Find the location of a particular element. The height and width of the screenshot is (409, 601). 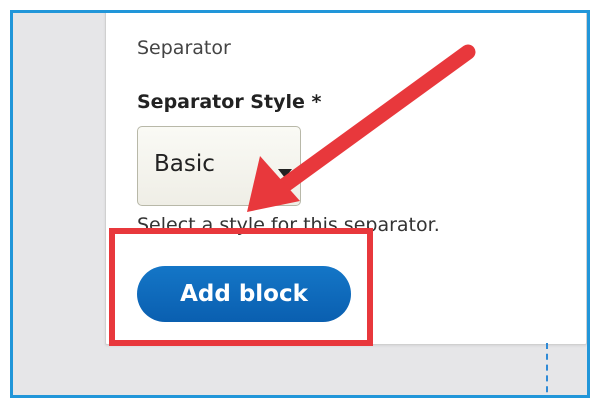

select-value: Basic is located at coordinates (184, 164).